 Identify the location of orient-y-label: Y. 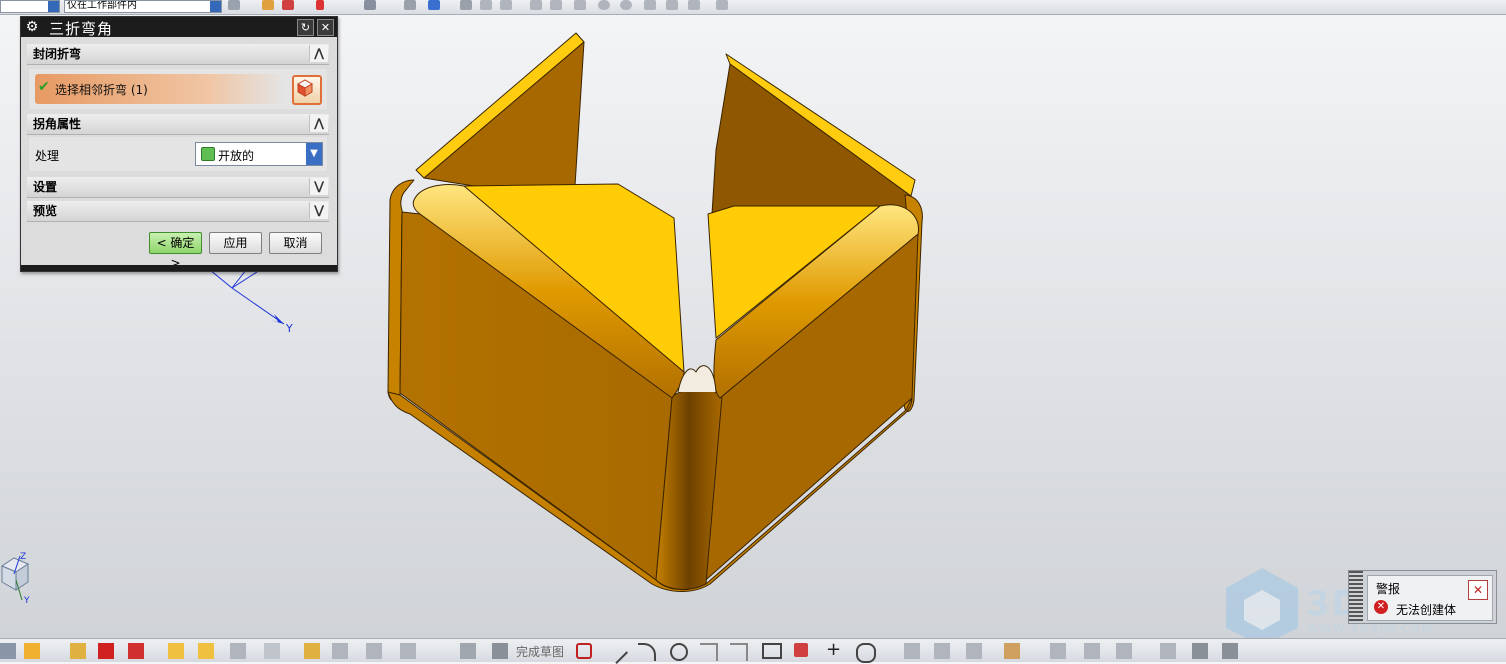
(27, 601).